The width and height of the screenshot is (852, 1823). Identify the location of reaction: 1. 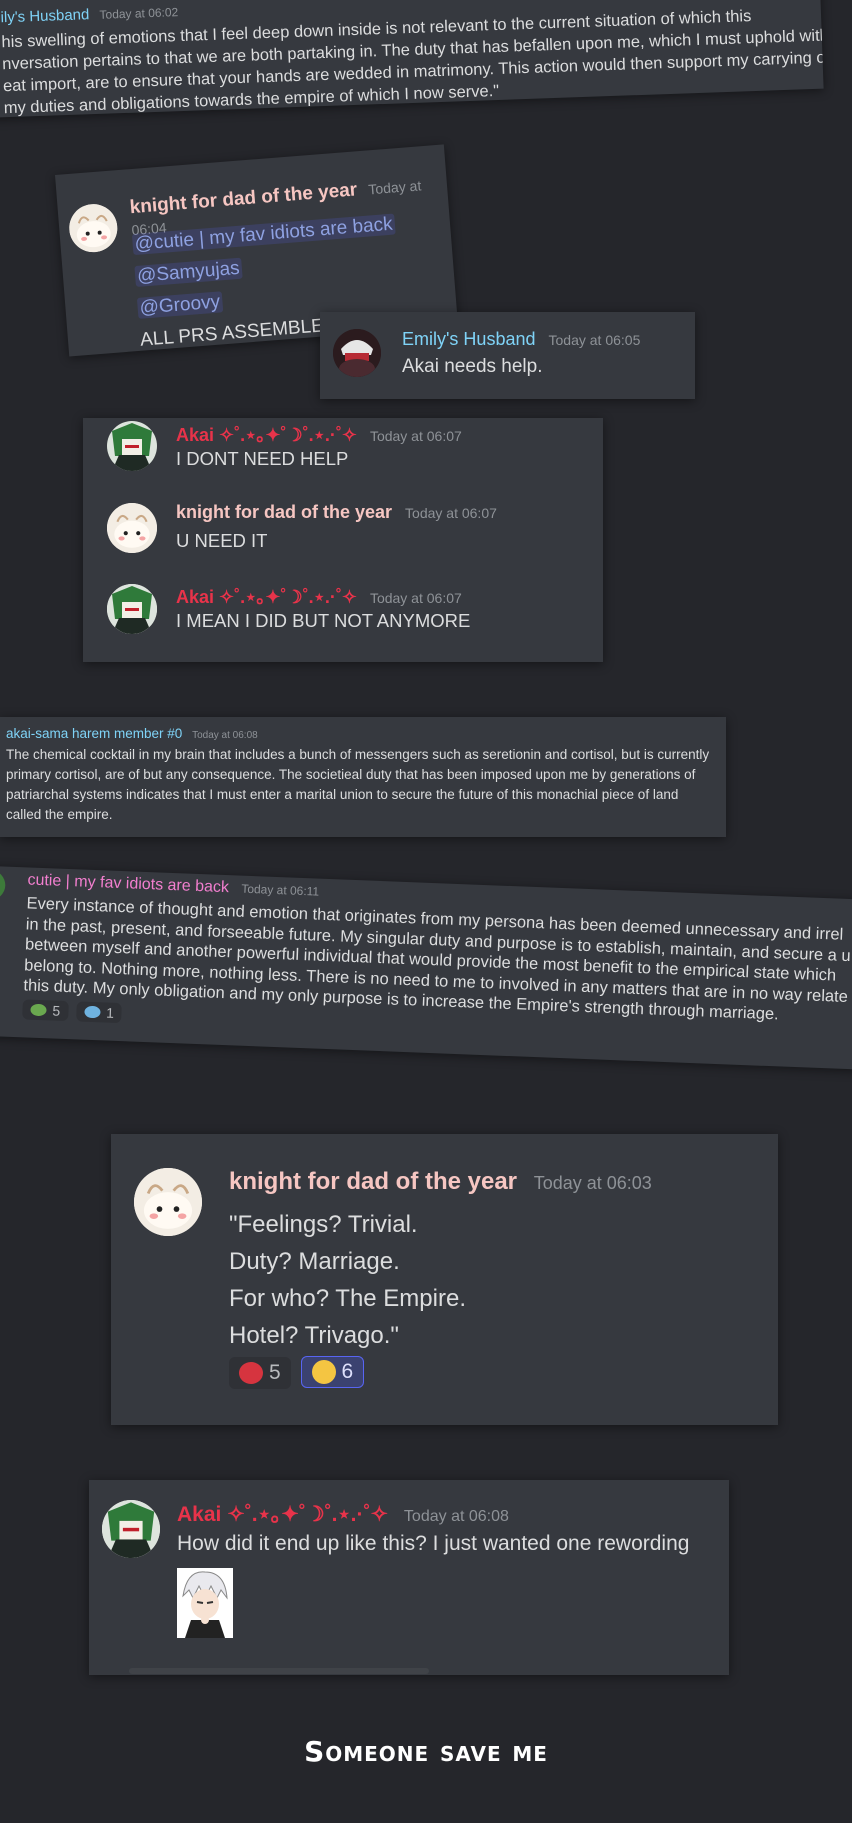
(99, 1012).